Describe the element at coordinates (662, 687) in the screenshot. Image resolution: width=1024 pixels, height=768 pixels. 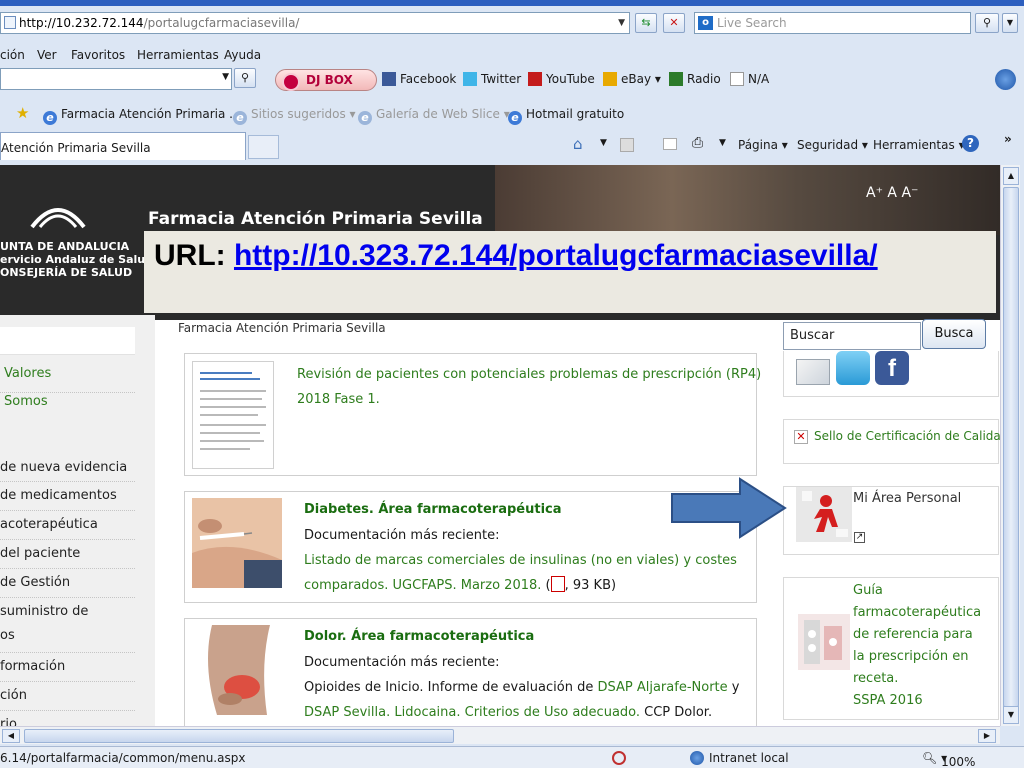
I see `dolor-link-aljarafe: DSAP Aljarafe-Norte` at that location.